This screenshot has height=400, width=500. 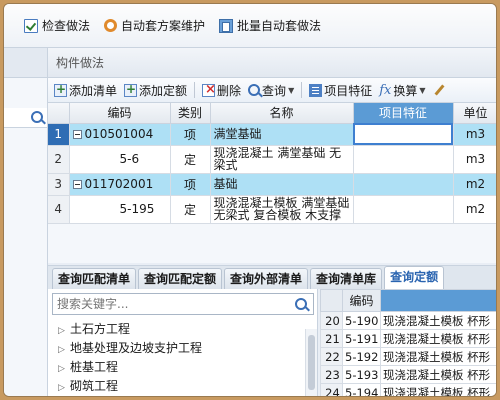 I want to click on table-row: 21 5-191 现浇混凝土模板 杯形, so click(x=408, y=338).